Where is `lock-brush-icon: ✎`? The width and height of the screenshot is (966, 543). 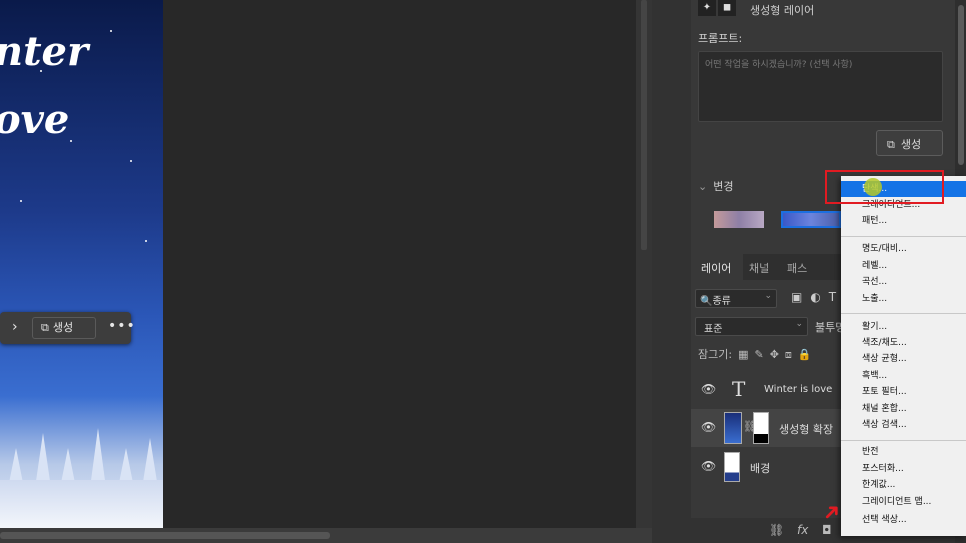
lock-brush-icon: ✎ is located at coordinates (758, 354).